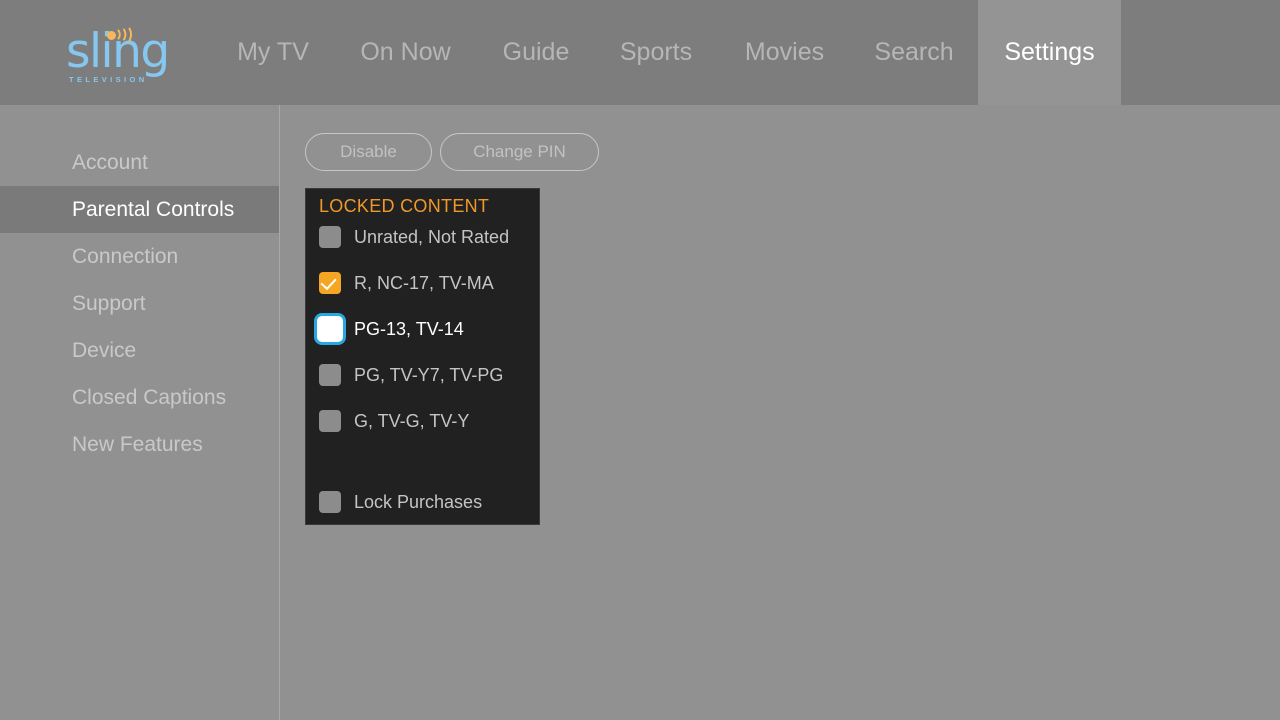  What do you see at coordinates (139, 397) in the screenshot?
I see `sidebar-item-closed-captions: Closed Captions` at bounding box center [139, 397].